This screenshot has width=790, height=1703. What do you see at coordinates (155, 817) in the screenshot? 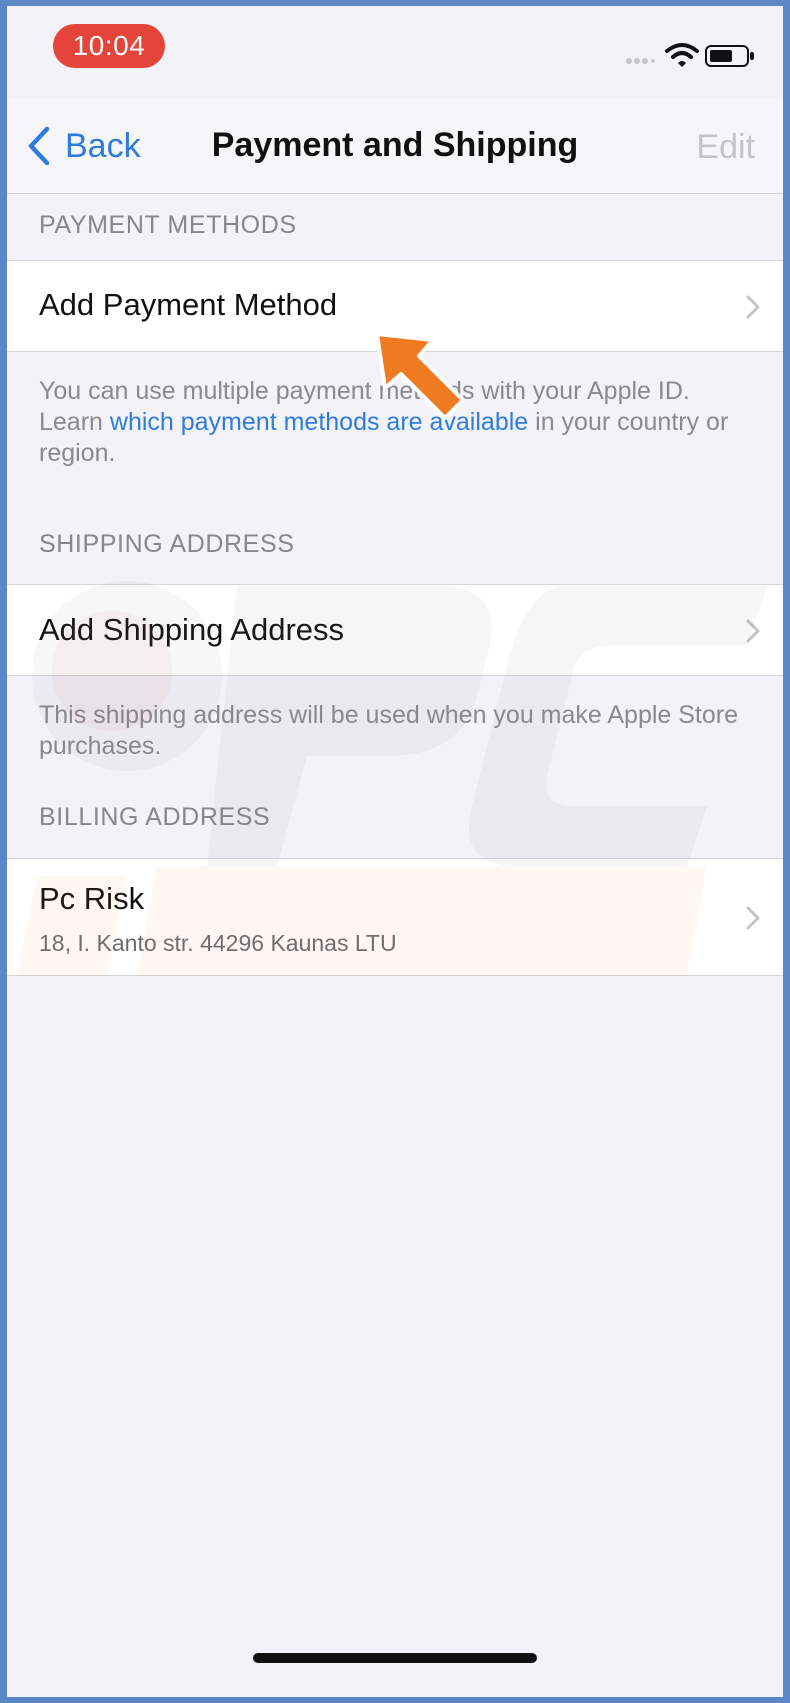
I see `billing-address-header: BILLING ADDRESS` at bounding box center [155, 817].